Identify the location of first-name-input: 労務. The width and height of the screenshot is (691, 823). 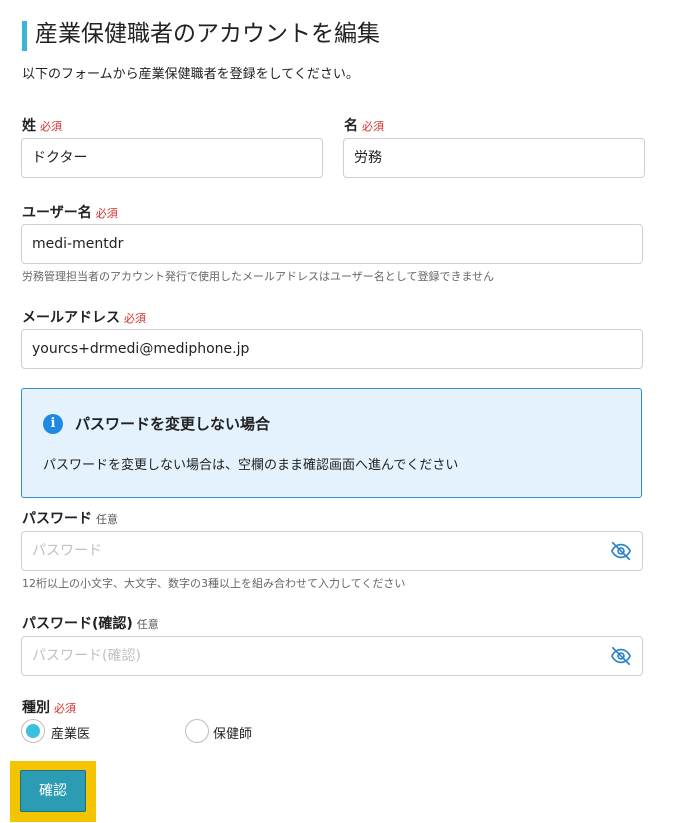
(494, 158).